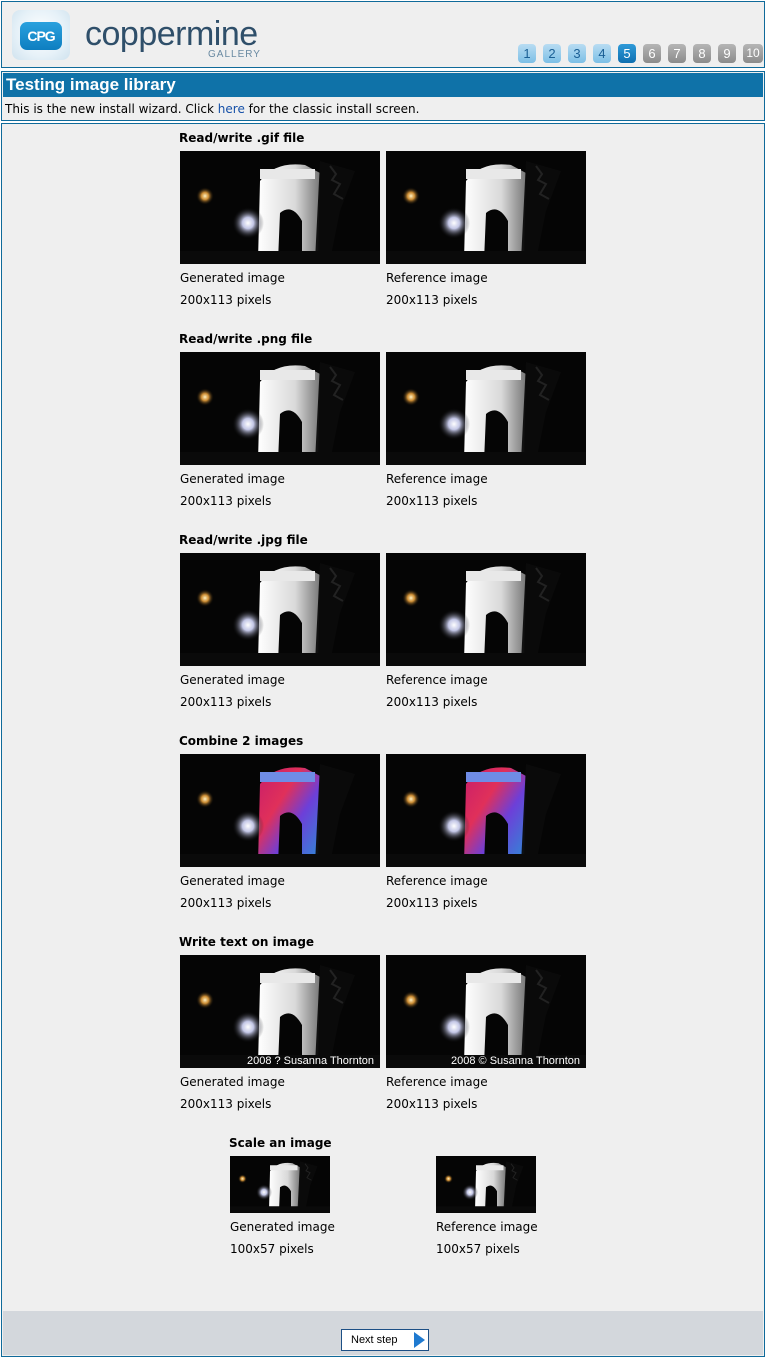 The width and height of the screenshot is (766, 1358). What do you see at coordinates (515, 1061) in the screenshot?
I see `reference-watermark: 2008 © Susanna Thornton` at bounding box center [515, 1061].